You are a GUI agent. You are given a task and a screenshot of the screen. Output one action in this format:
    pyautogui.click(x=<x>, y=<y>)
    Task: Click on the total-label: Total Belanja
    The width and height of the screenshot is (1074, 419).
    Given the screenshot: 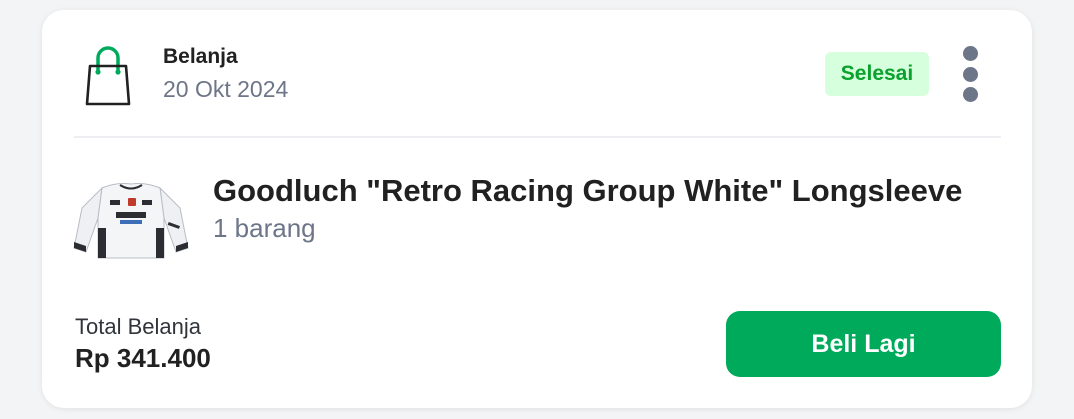 What is the action you would take?
    pyautogui.click(x=138, y=326)
    